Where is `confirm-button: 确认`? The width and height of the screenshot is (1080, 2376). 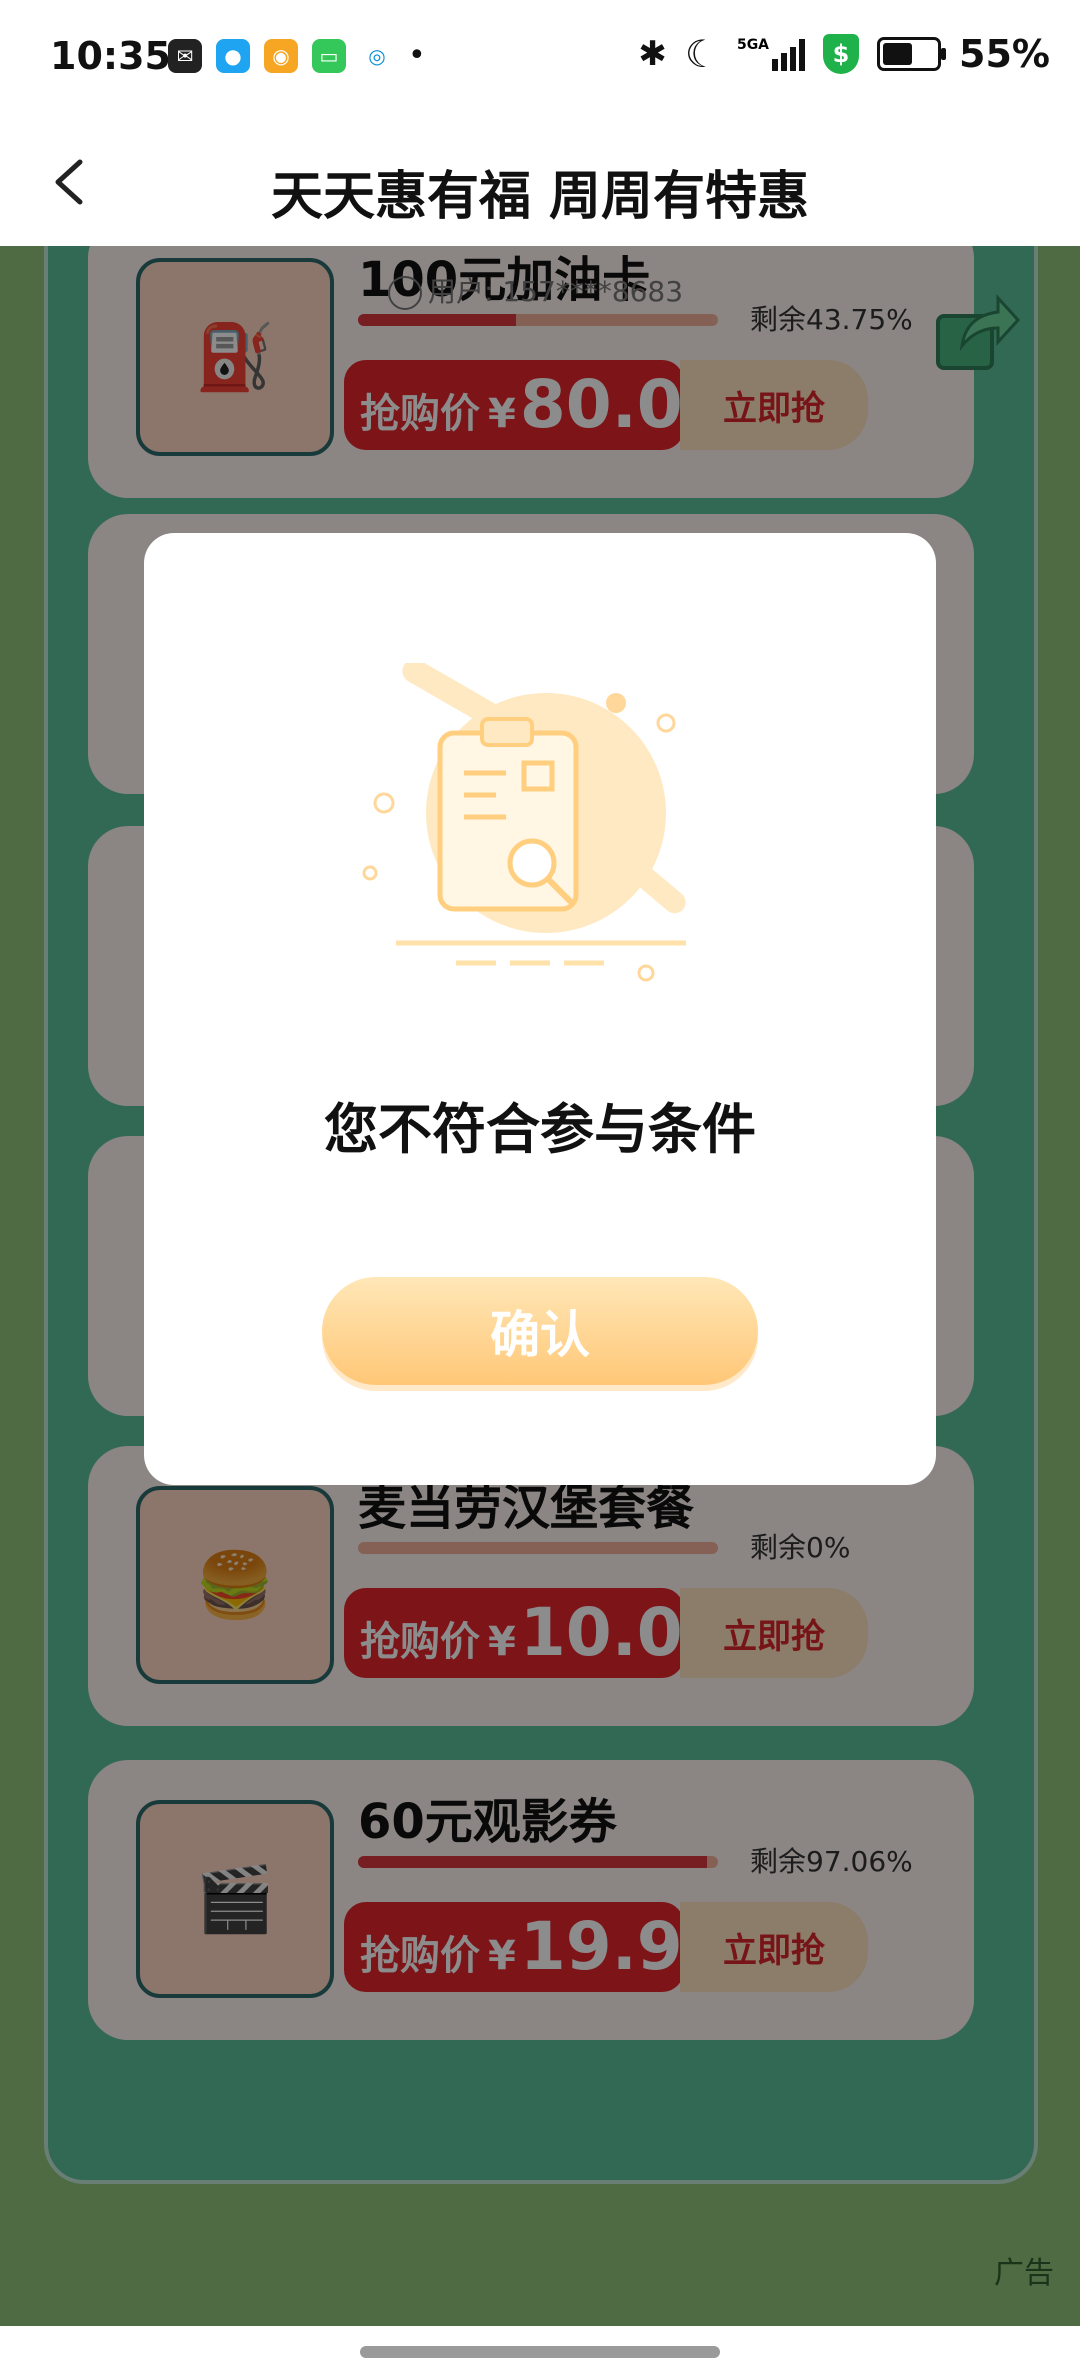
confirm-button: 确认 is located at coordinates (540, 1331).